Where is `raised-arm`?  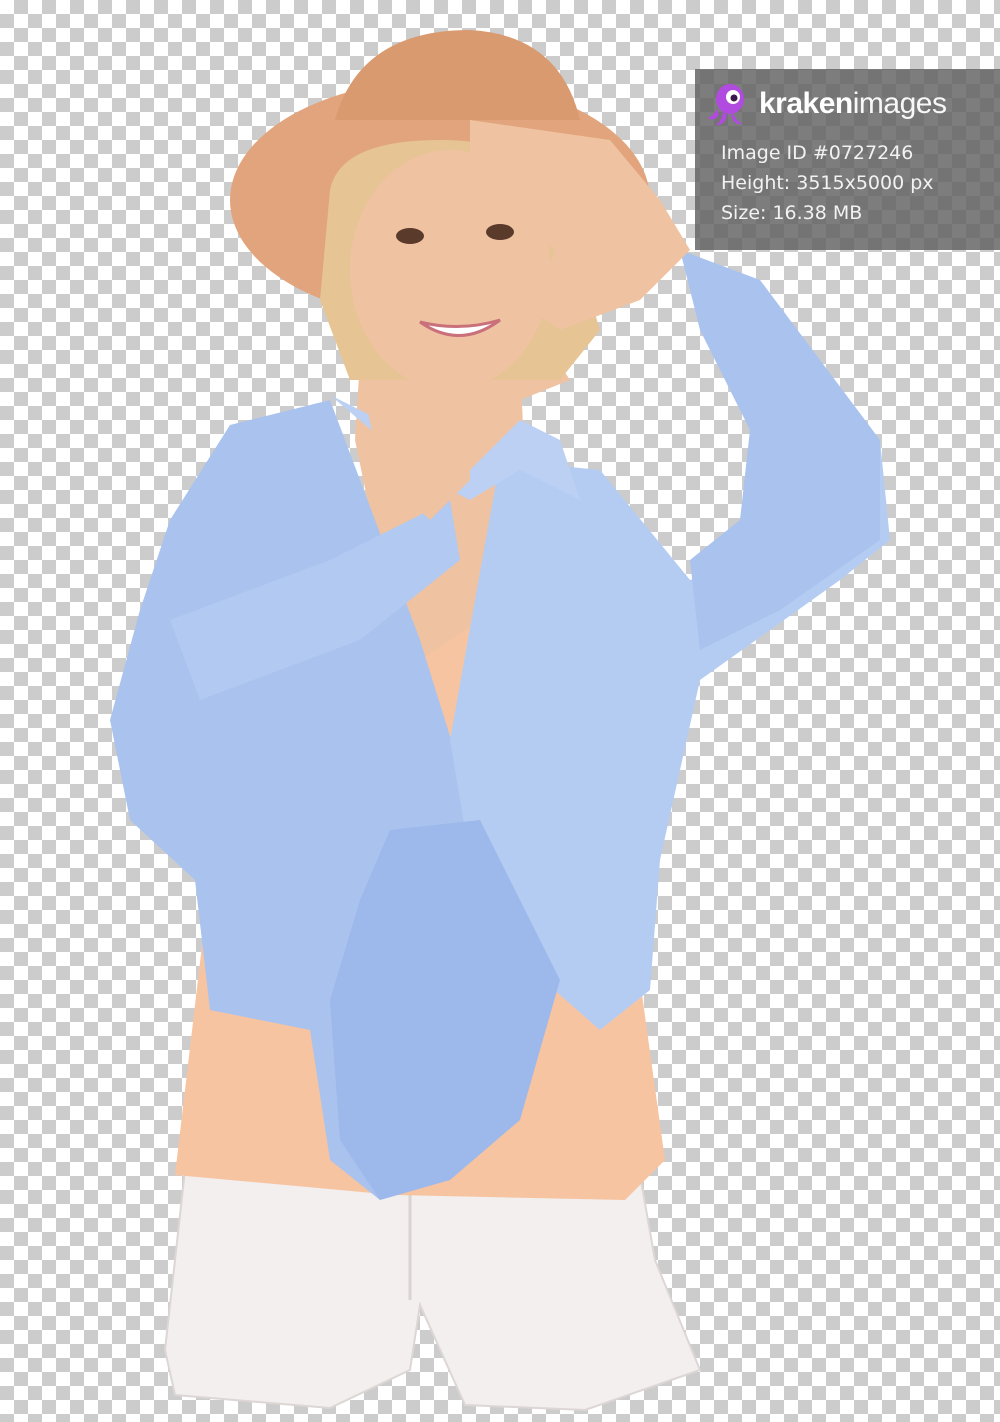
raised-arm is located at coordinates (780, 450).